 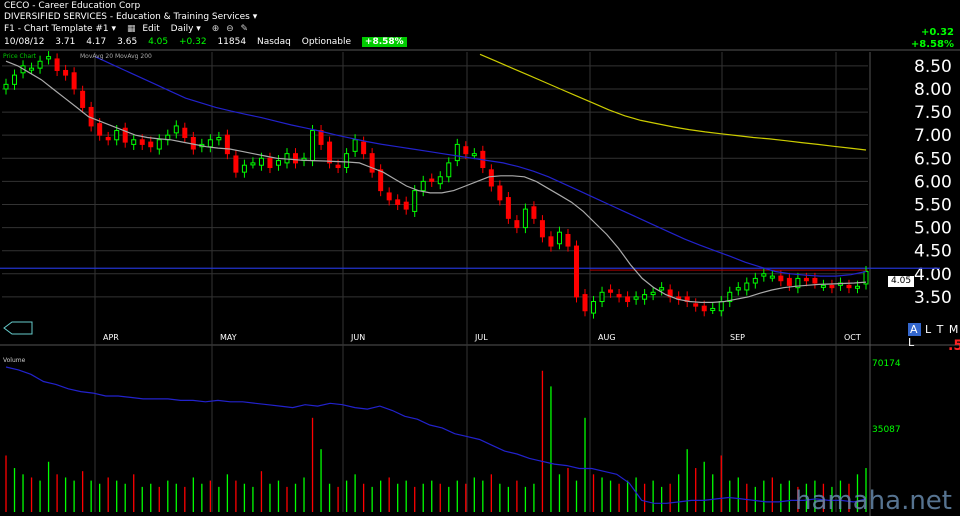 I want to click on altml-t: T, so click(x=941, y=329).